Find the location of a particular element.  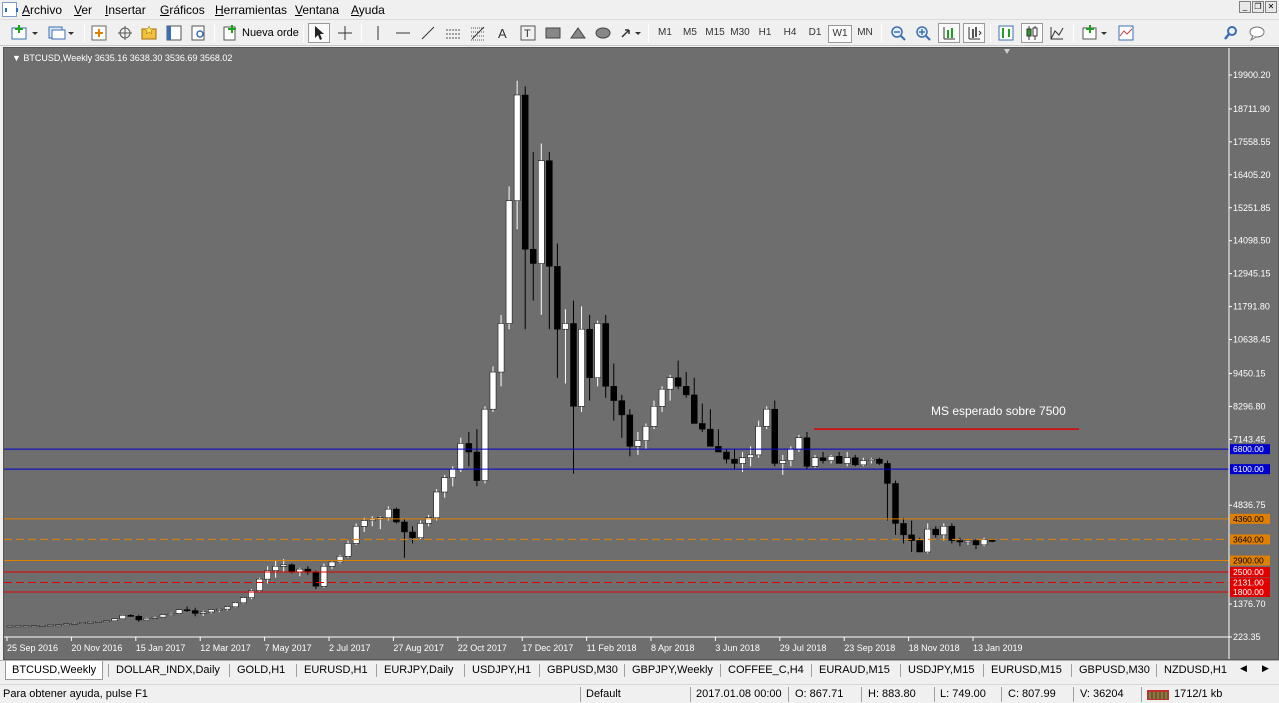

rectangle-button is located at coordinates (553, 33).